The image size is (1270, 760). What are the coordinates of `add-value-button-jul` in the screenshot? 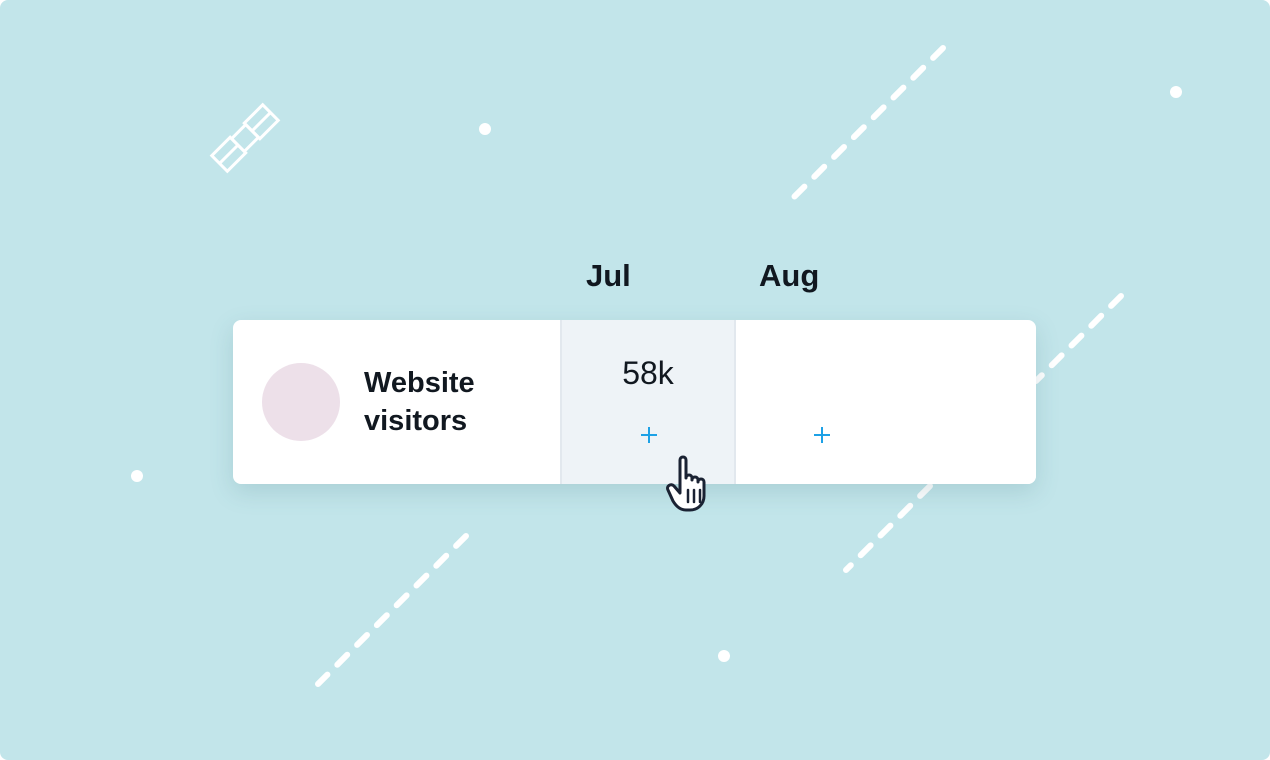 It's located at (649, 435).